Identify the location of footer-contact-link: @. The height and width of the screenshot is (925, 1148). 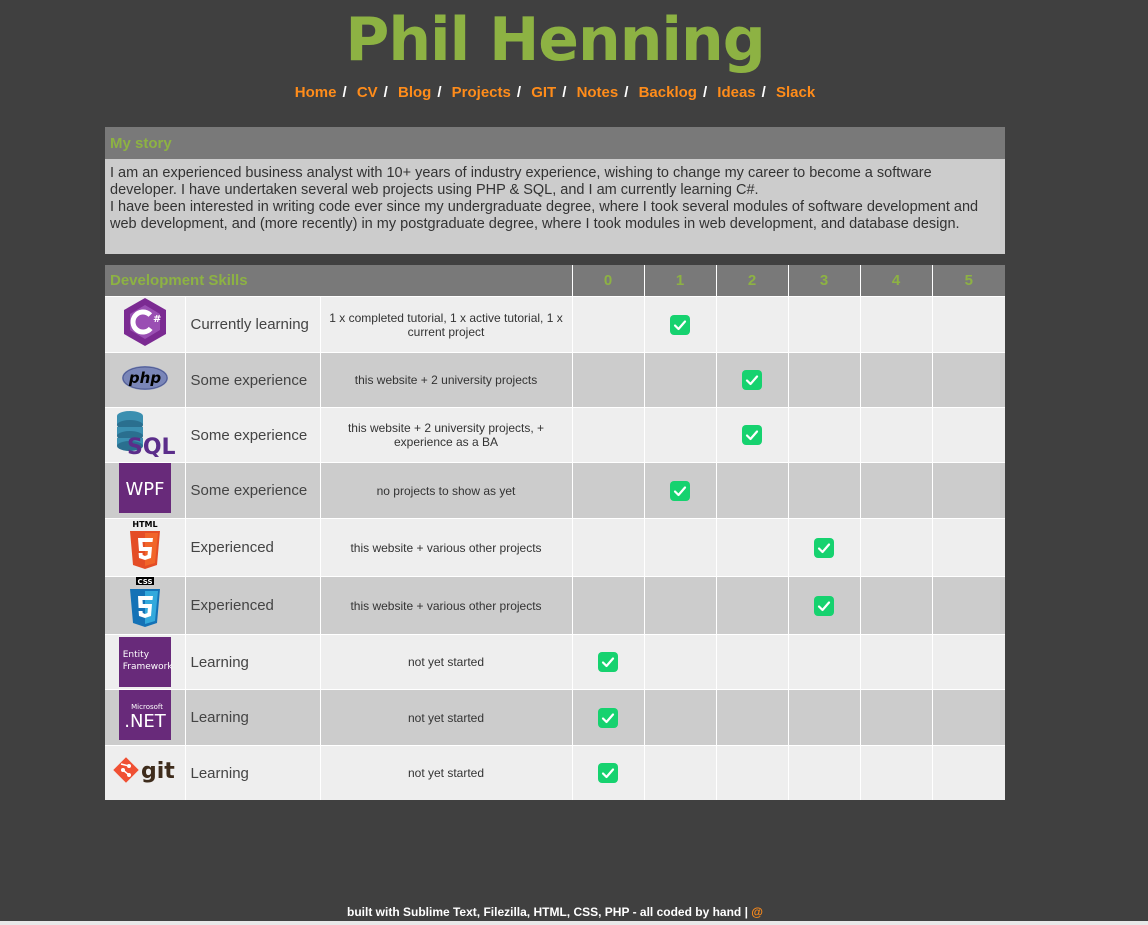
(757, 912).